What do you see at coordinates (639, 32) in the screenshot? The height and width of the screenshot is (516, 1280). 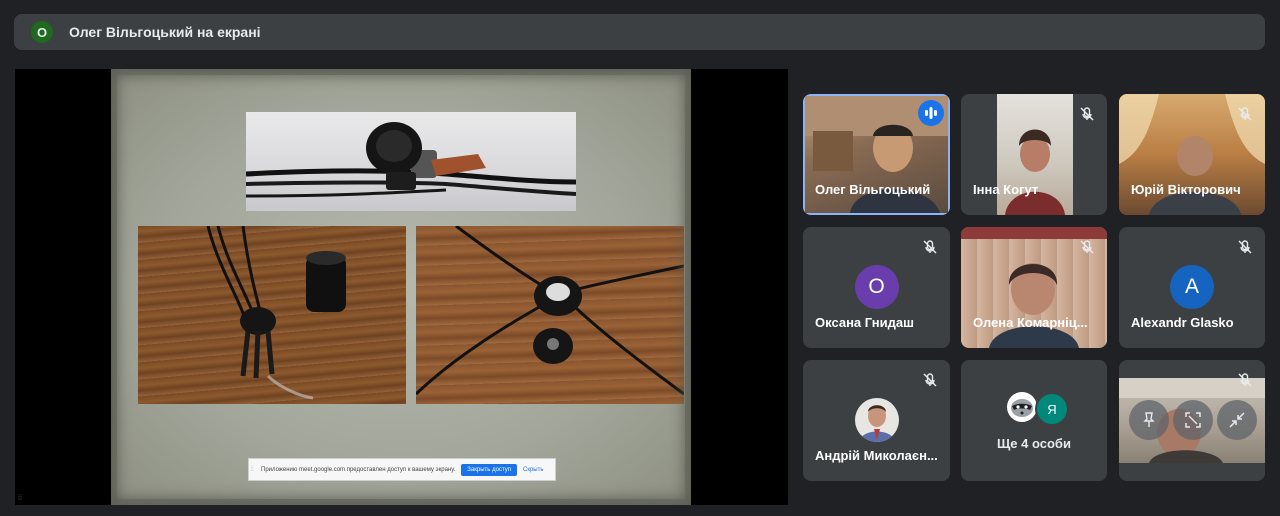 I see `presenting-banner: О Олег Вільгоцький на екрані` at bounding box center [639, 32].